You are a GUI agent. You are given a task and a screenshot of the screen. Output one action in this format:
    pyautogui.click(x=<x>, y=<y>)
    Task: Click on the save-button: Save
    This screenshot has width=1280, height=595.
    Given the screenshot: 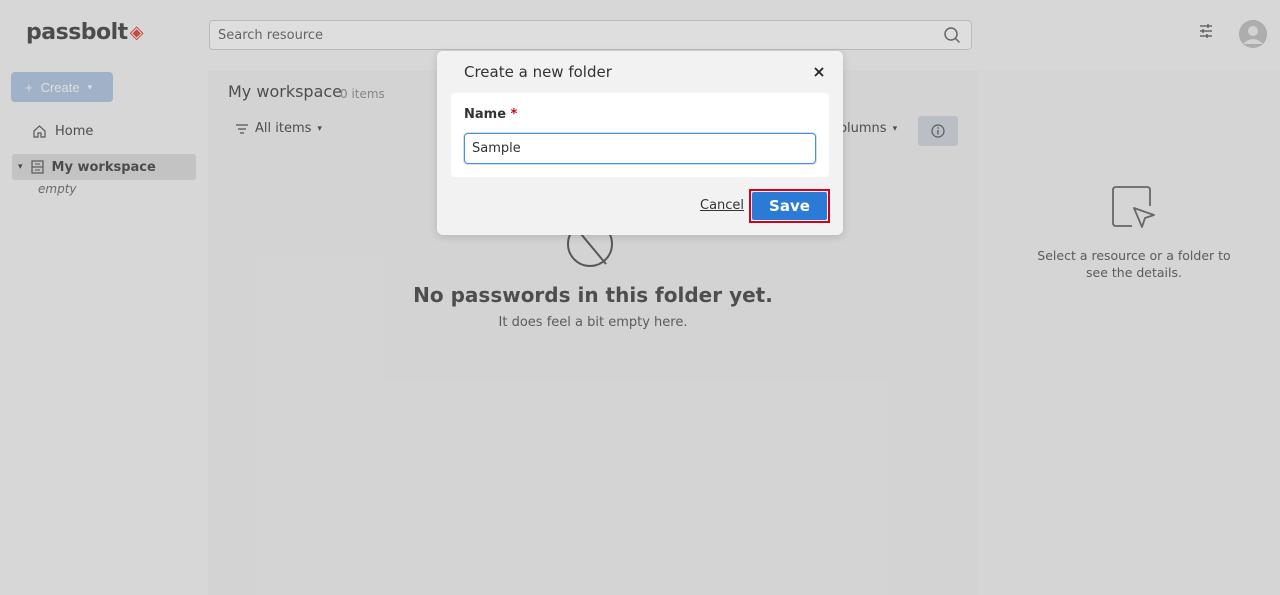 What is the action you would take?
    pyautogui.click(x=789, y=206)
    